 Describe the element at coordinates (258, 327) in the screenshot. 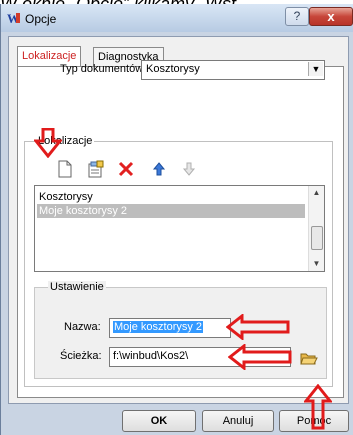

I see `annotation-arrow-left-nazwa-icon` at that location.